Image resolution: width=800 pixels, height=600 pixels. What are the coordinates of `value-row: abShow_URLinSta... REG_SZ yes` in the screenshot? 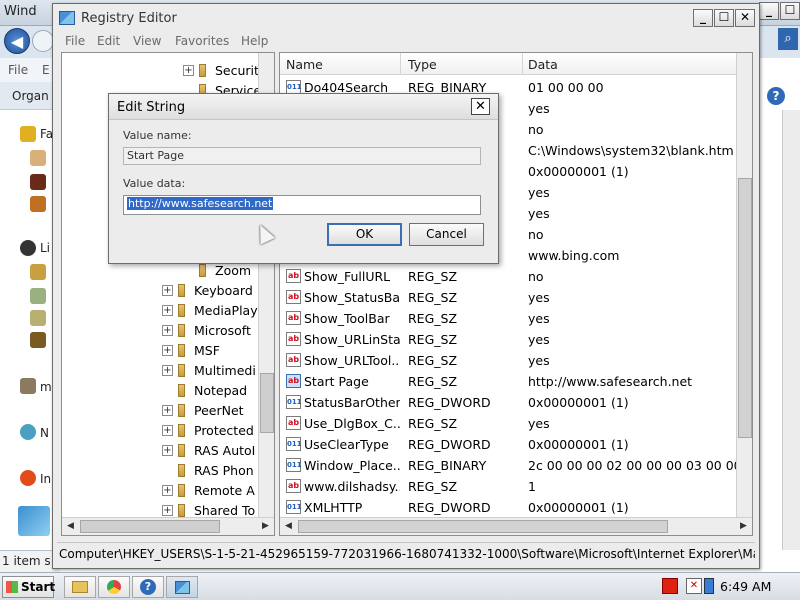 It's located at (509, 339).